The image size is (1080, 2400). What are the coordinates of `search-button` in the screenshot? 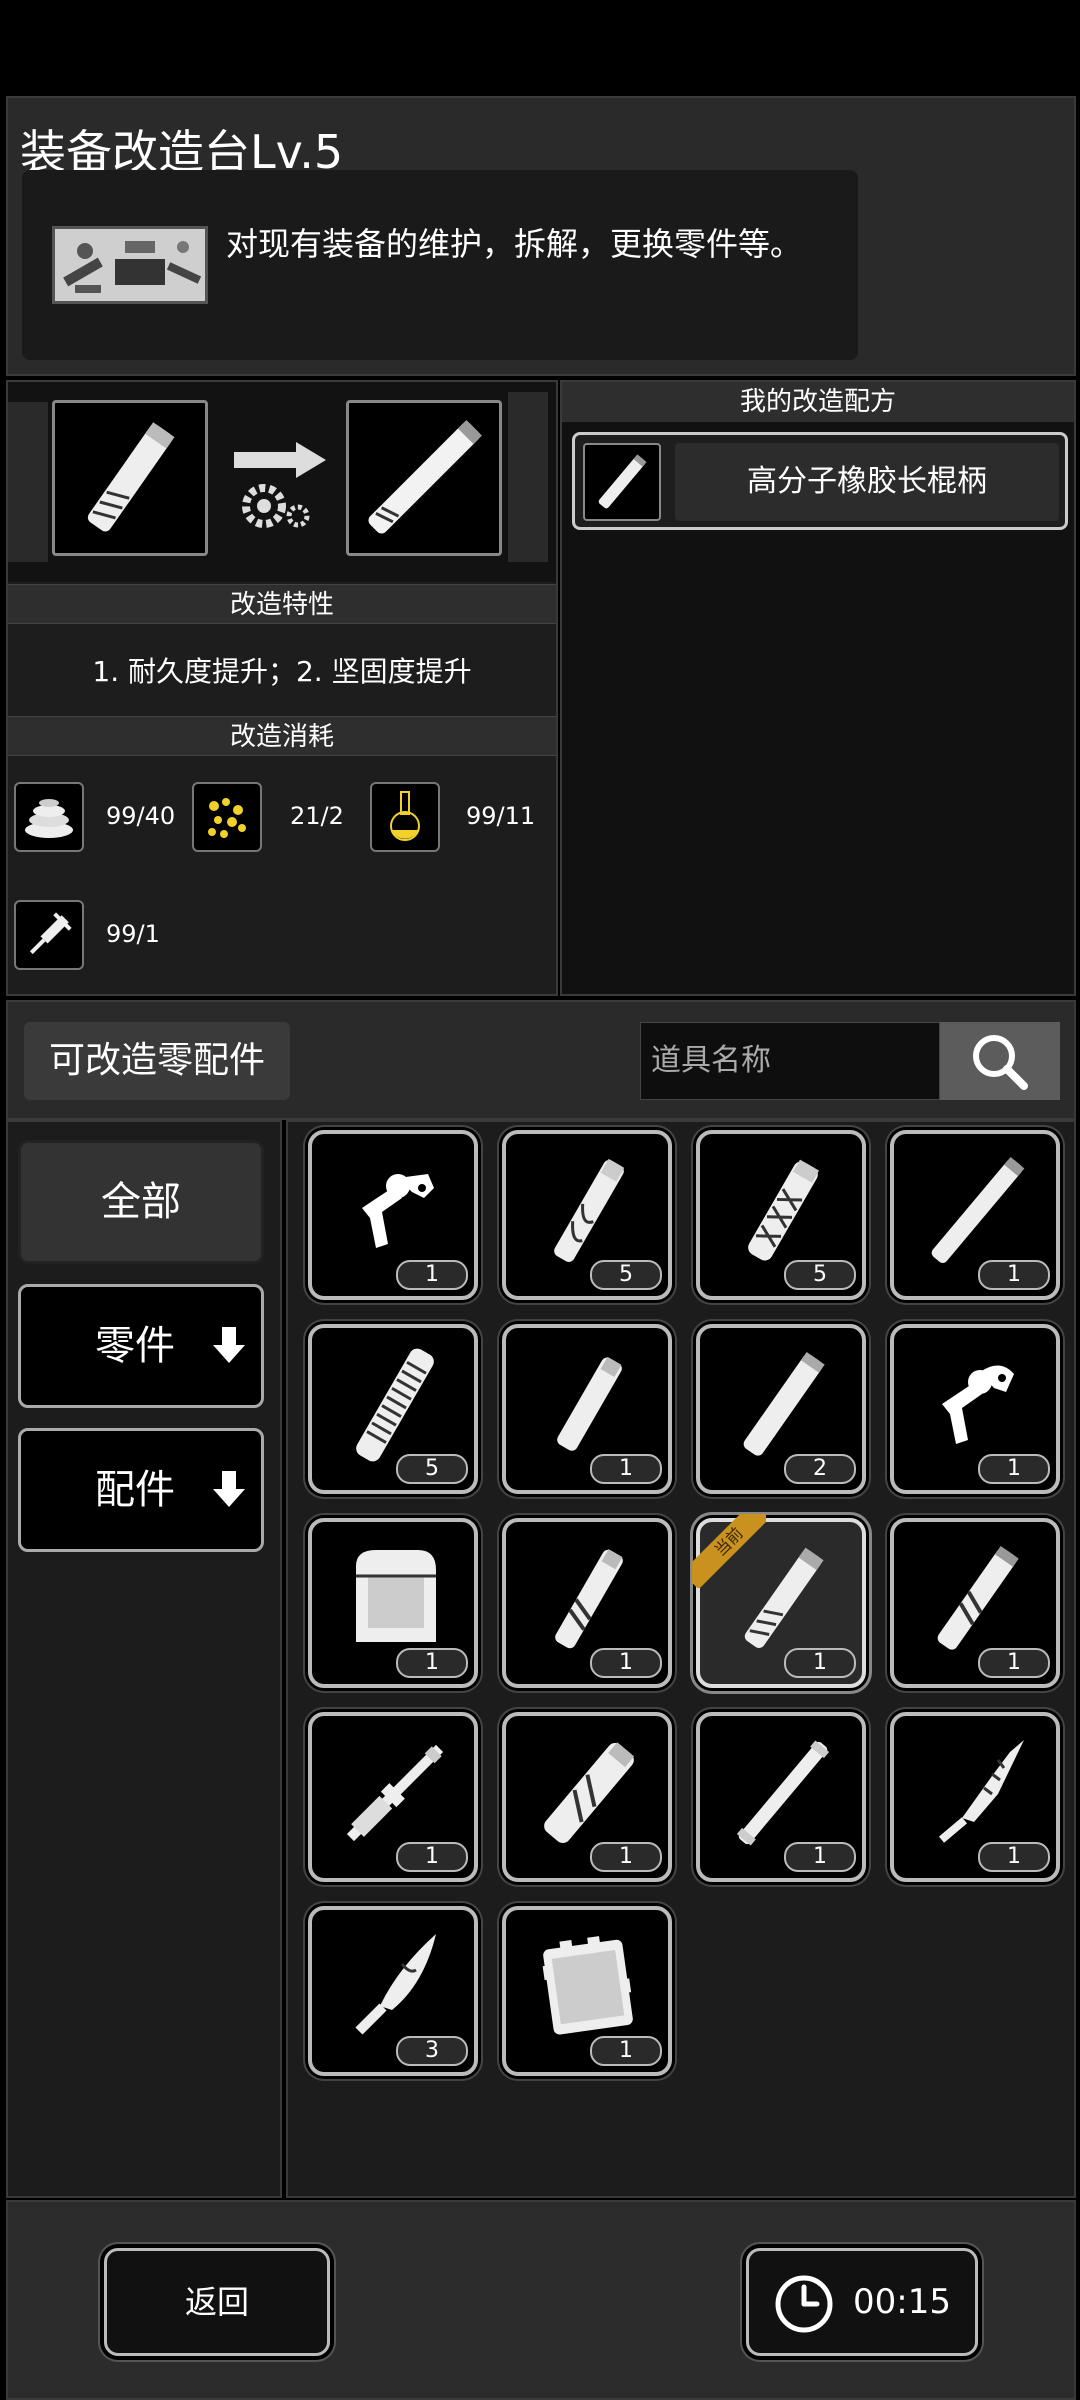 It's located at (1000, 1061).